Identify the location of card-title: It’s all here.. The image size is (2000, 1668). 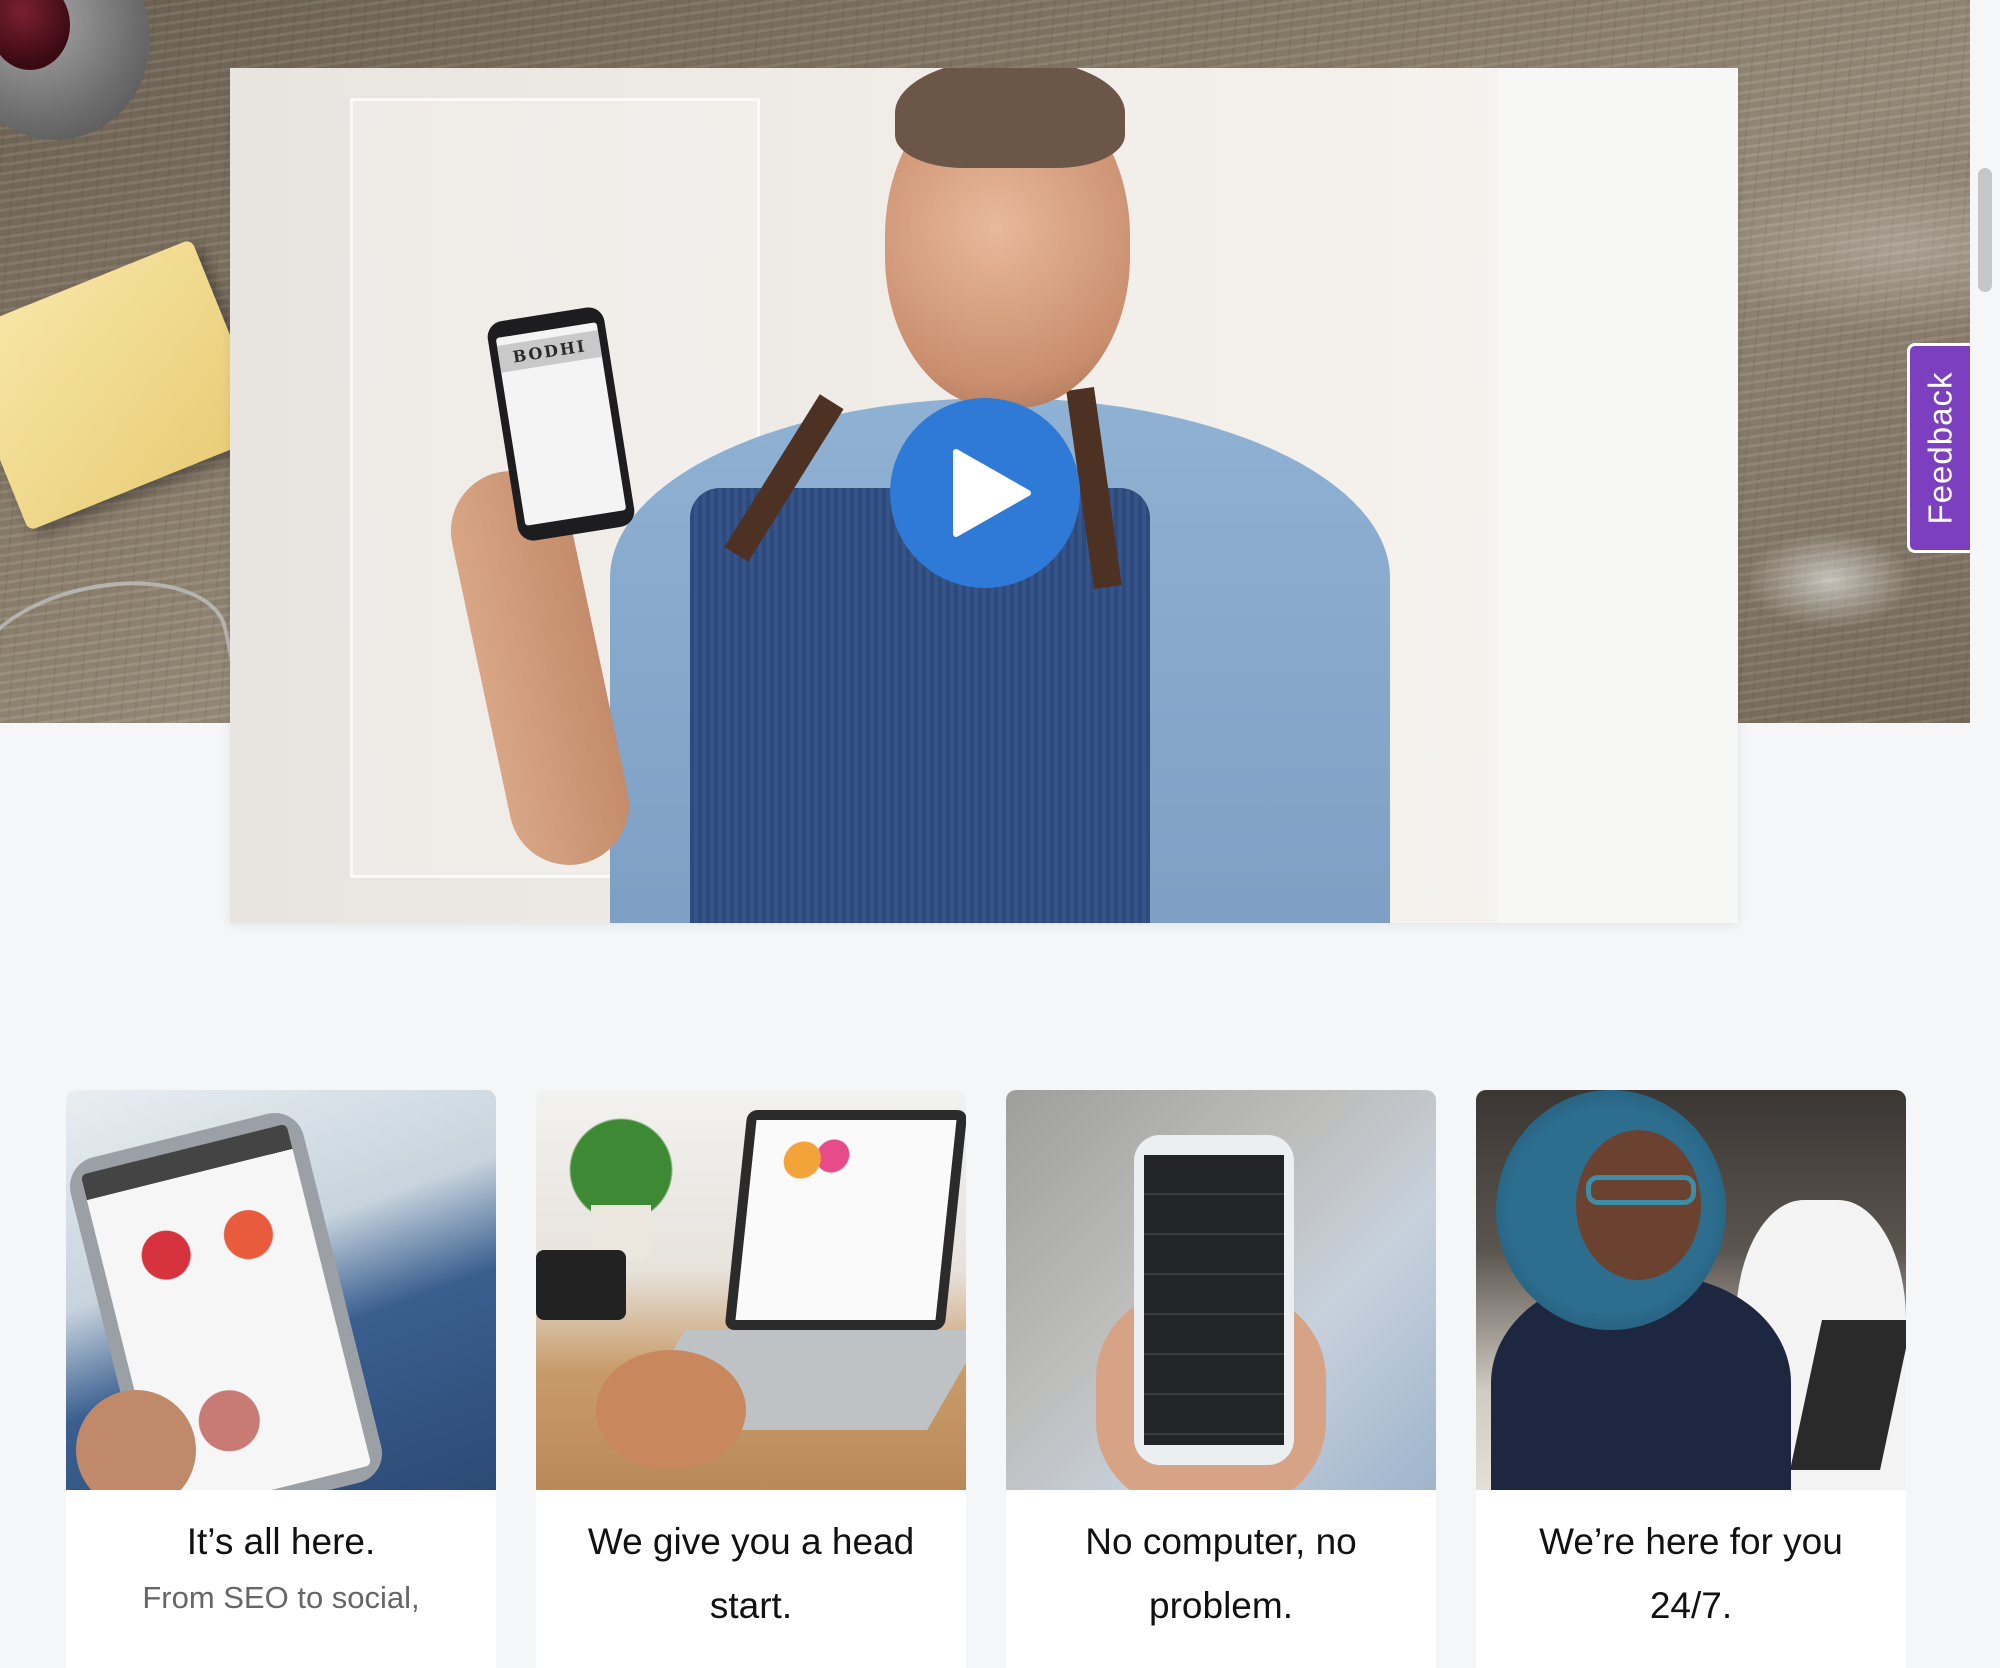
(281, 1541).